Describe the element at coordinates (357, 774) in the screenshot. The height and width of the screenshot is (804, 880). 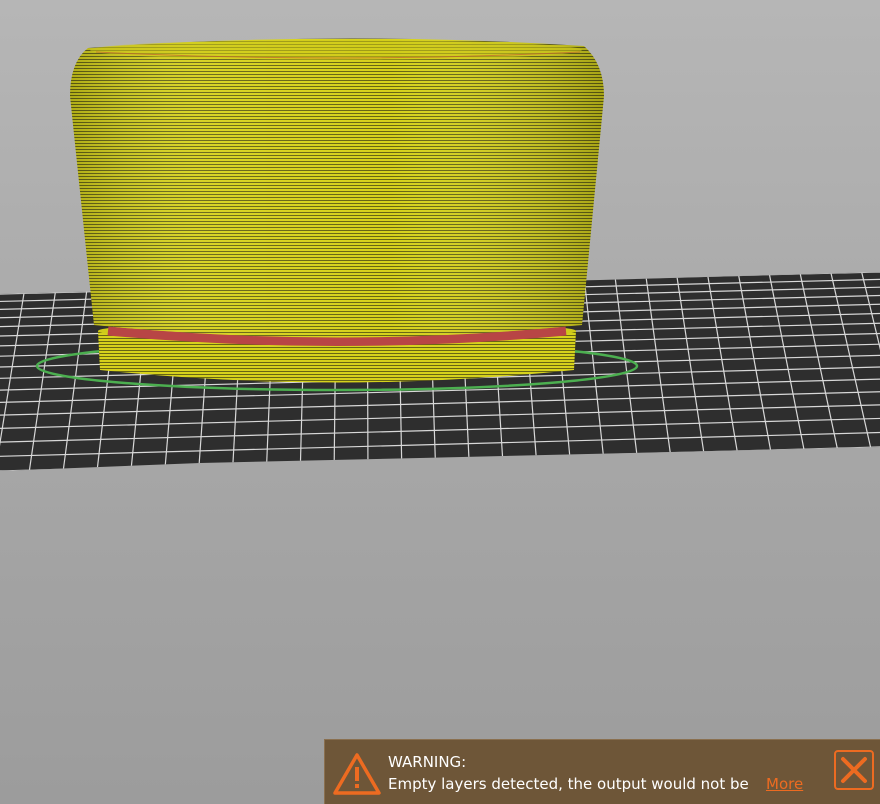
I see `warning-triangle-icon` at that location.